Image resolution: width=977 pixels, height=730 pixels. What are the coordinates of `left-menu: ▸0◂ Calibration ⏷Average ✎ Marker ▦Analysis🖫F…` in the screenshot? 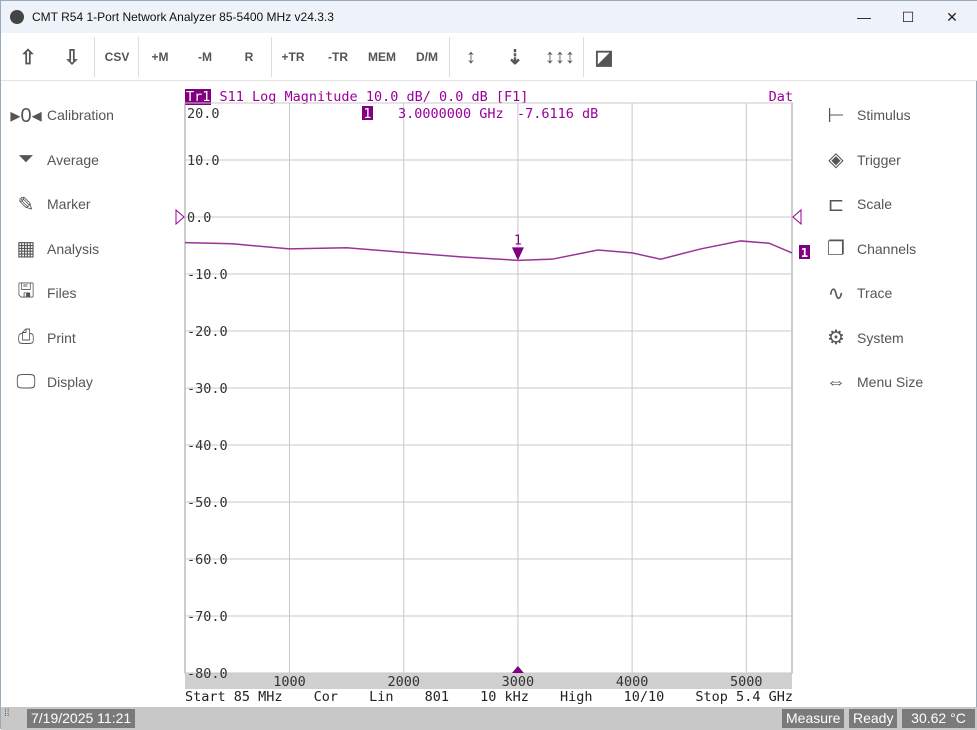 It's located at (63, 249).